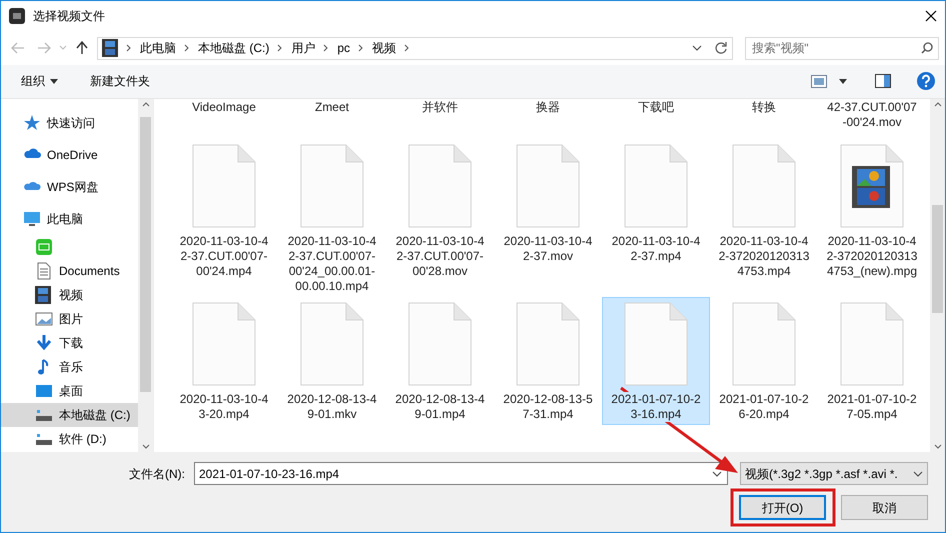  What do you see at coordinates (82, 48) in the screenshot?
I see `up-arrow-icon` at bounding box center [82, 48].